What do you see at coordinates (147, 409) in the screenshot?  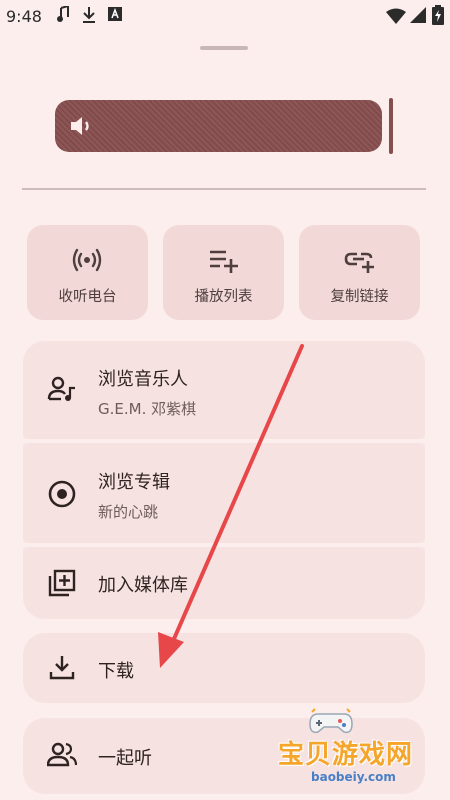 I see `browse-artist-subtitle: G.E.M. 邓紫棋` at bounding box center [147, 409].